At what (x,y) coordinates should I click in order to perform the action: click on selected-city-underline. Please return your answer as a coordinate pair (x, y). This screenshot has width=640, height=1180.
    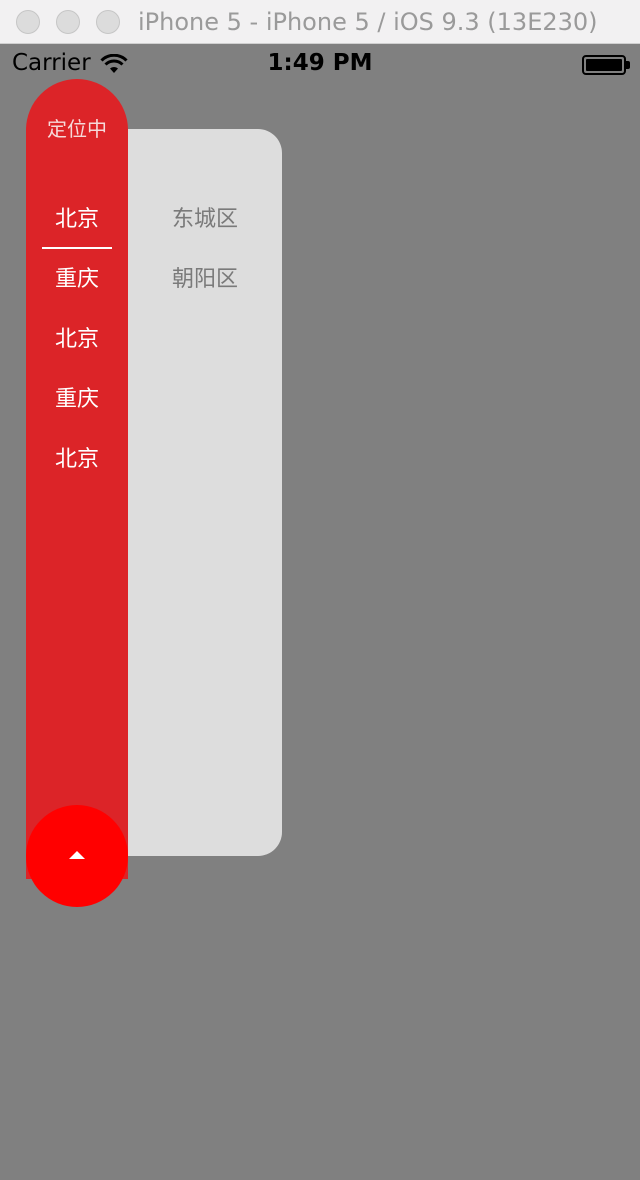
    Looking at the image, I should click on (77, 248).